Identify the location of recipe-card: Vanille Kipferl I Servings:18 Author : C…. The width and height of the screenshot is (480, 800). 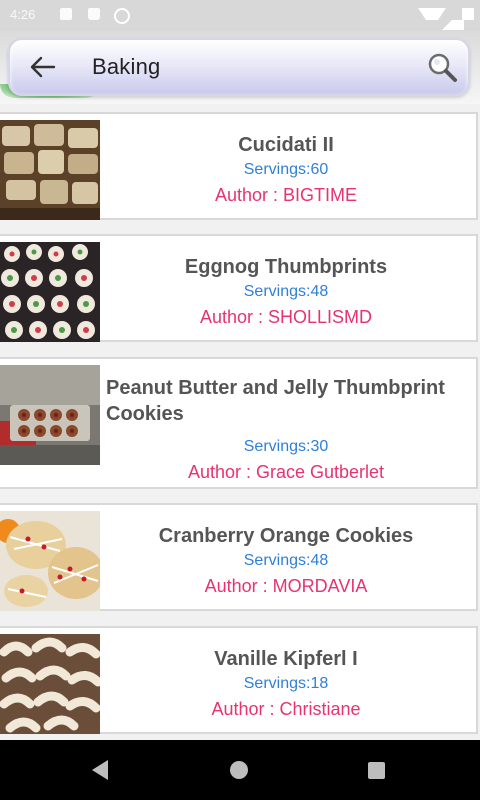
(239, 680).